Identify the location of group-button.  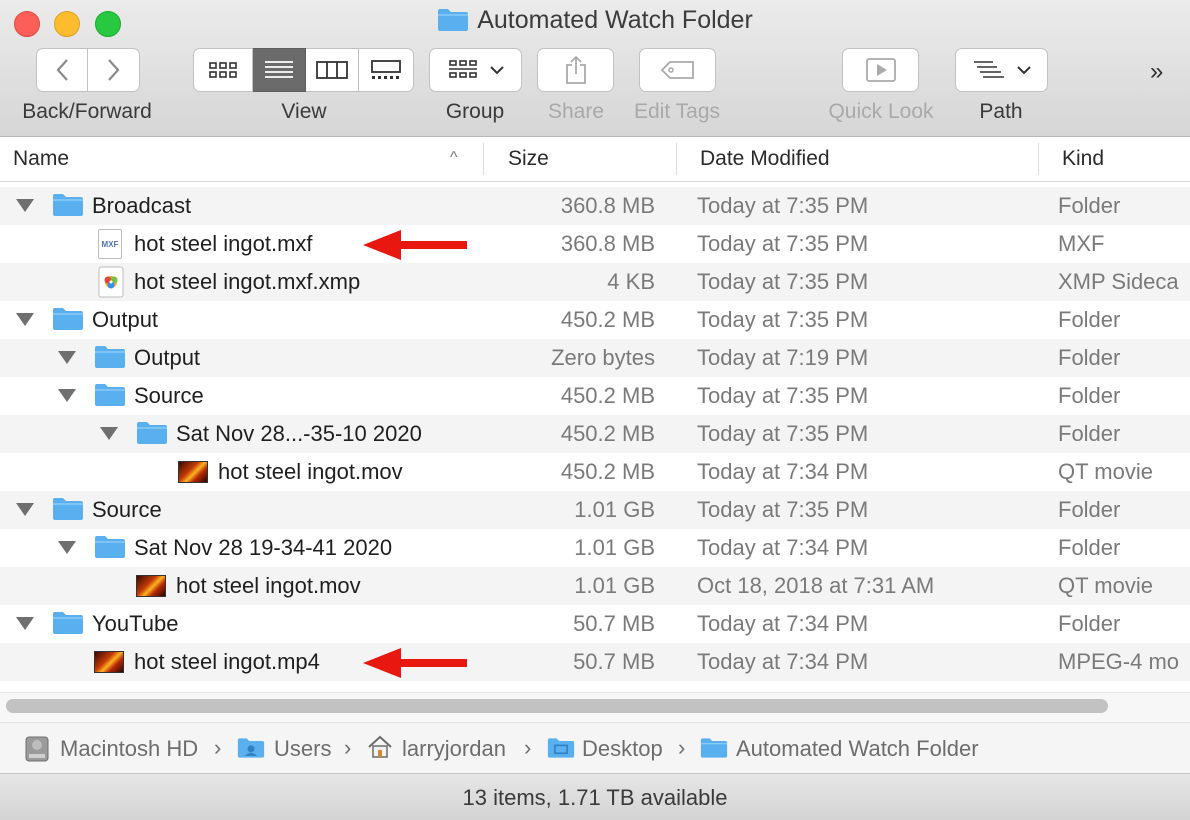
(475, 70).